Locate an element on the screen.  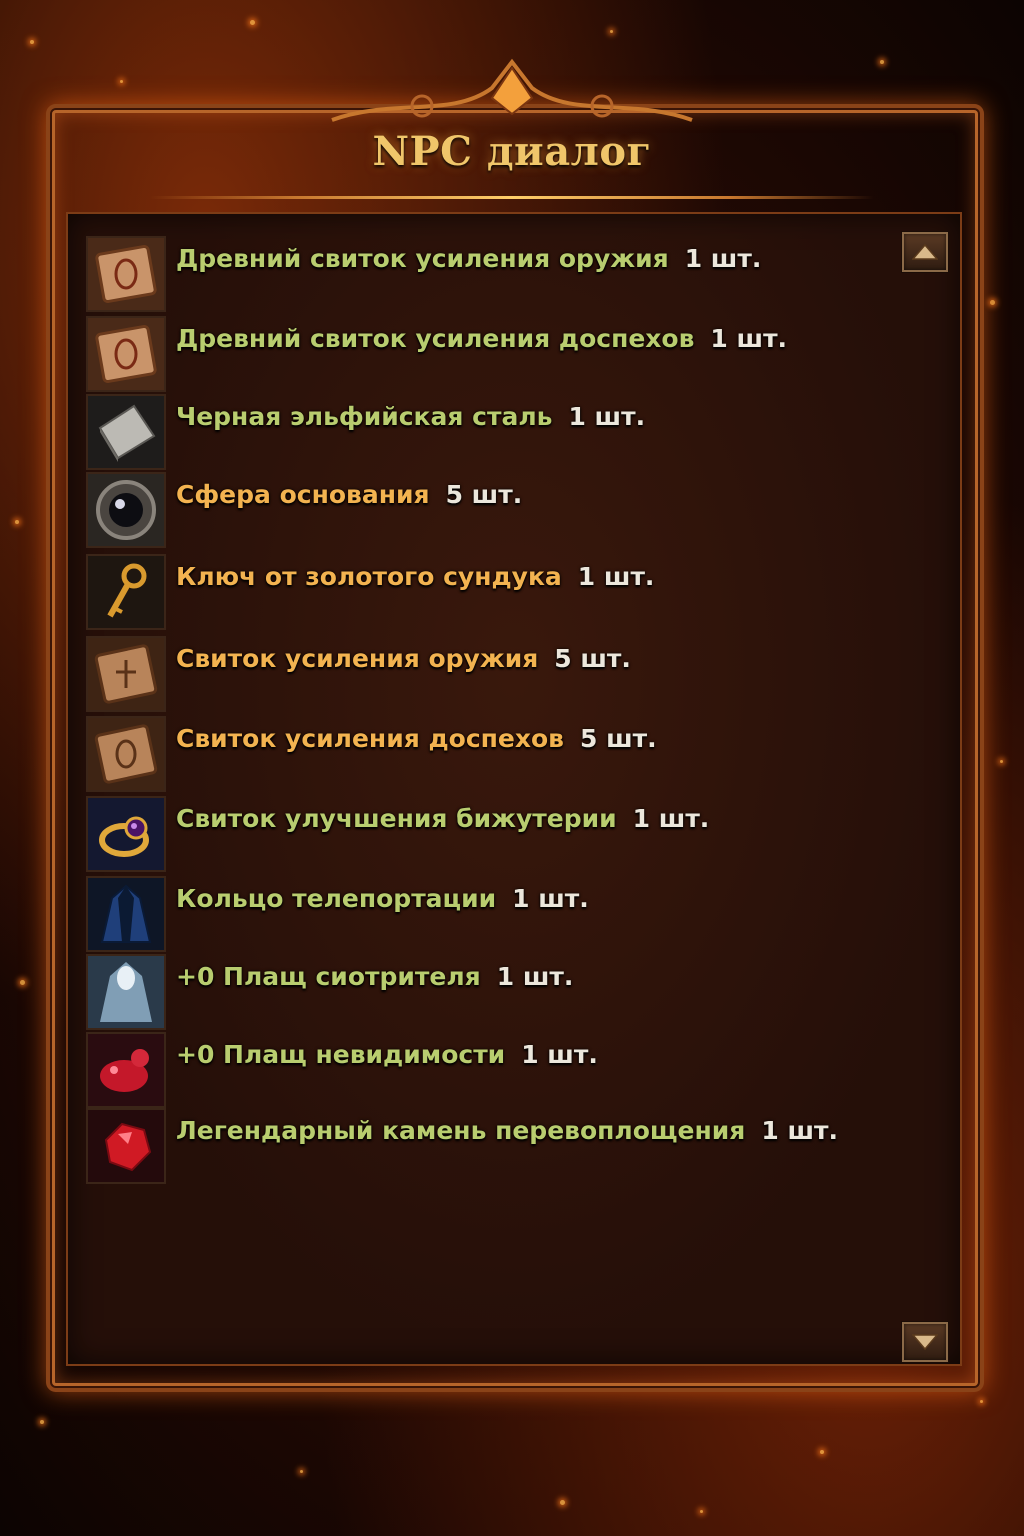
list-item: Легендарный камень перевоплощения 1 шт. is located at coordinates (496, 1146).